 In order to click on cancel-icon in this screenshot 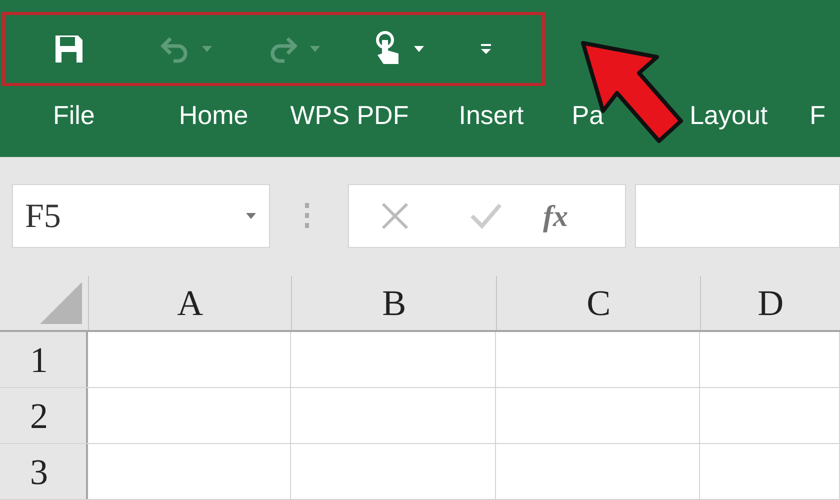, I will do `click(395, 216)`.